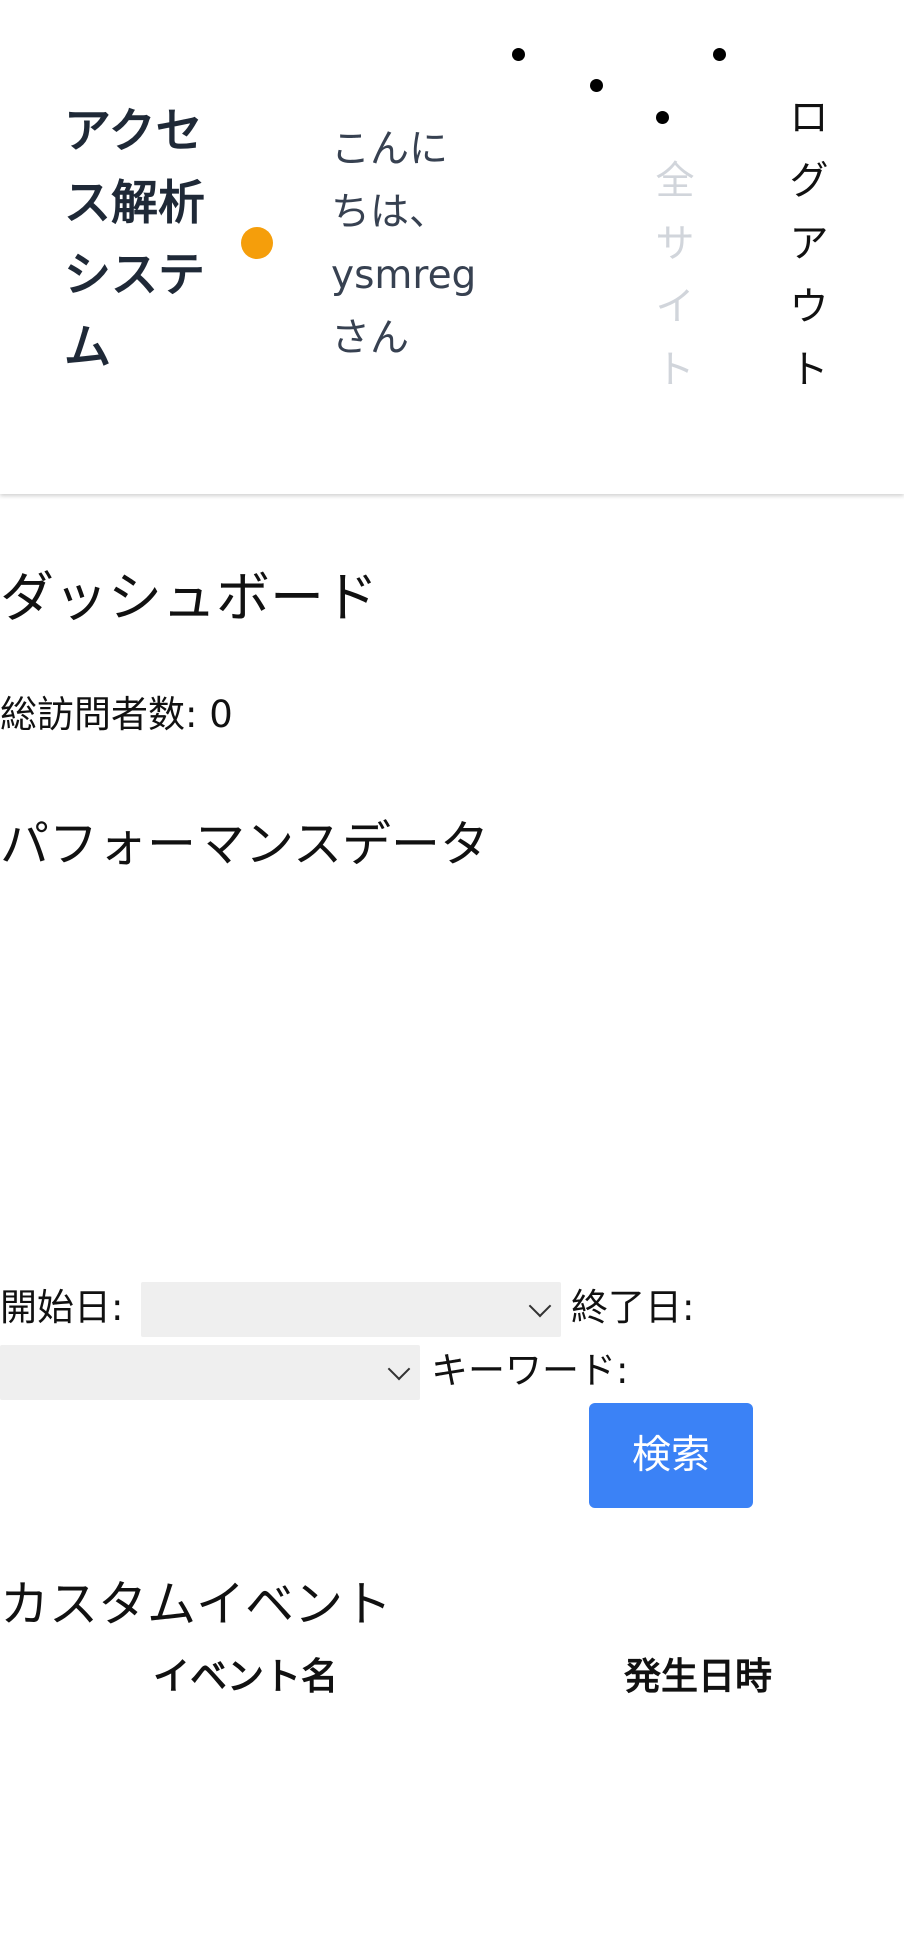  Describe the element at coordinates (671, 1455) in the screenshot. I see `search-button: 検索` at that location.